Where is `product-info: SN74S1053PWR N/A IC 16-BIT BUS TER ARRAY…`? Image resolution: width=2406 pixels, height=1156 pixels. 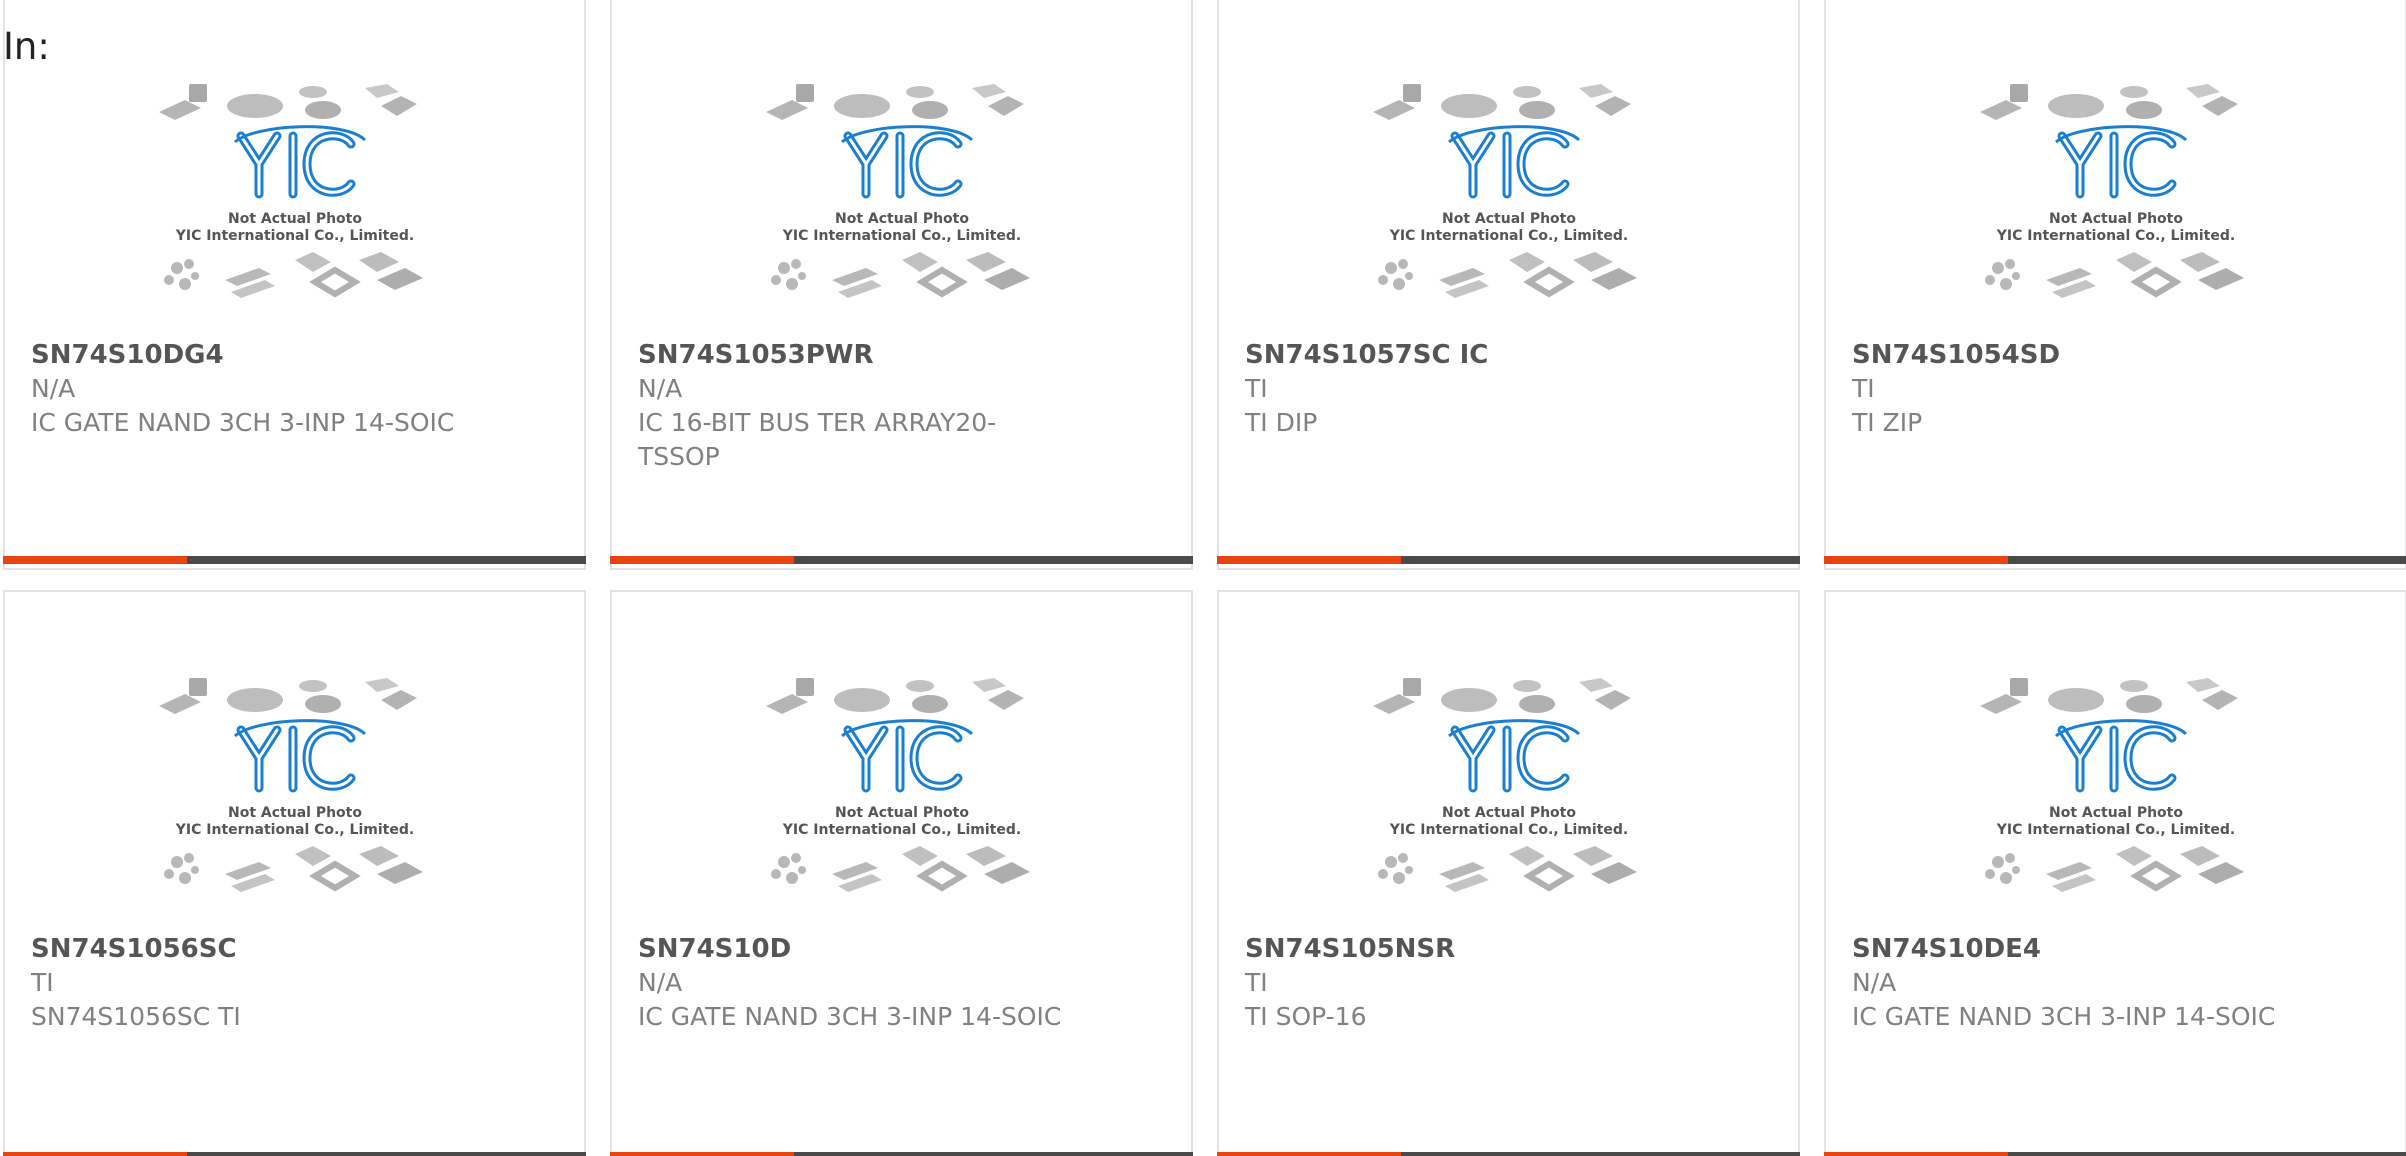 product-info: SN74S1053PWR N/A IC 16-BIT BUS TER ARRAY… is located at coordinates (854, 406).